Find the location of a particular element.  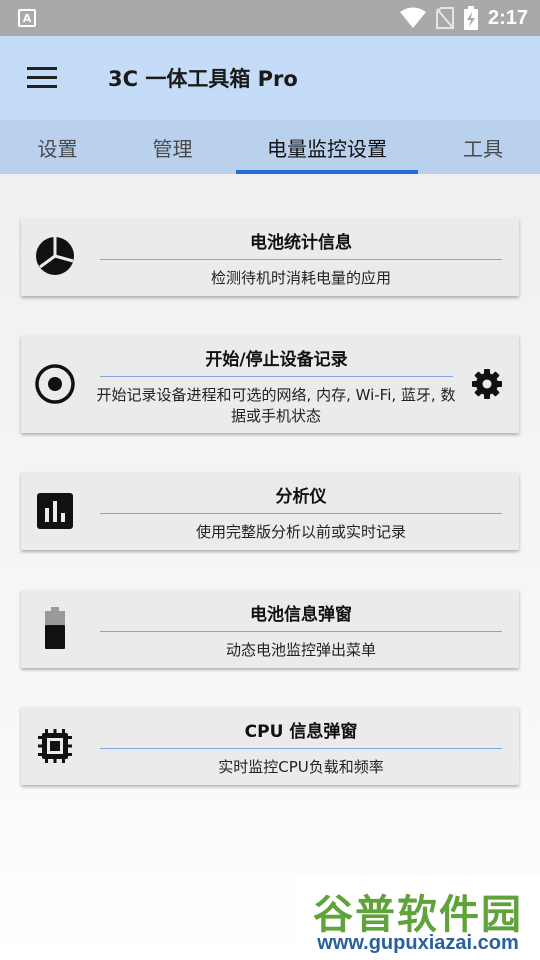

pie-chart-icon is located at coordinates (55, 256).